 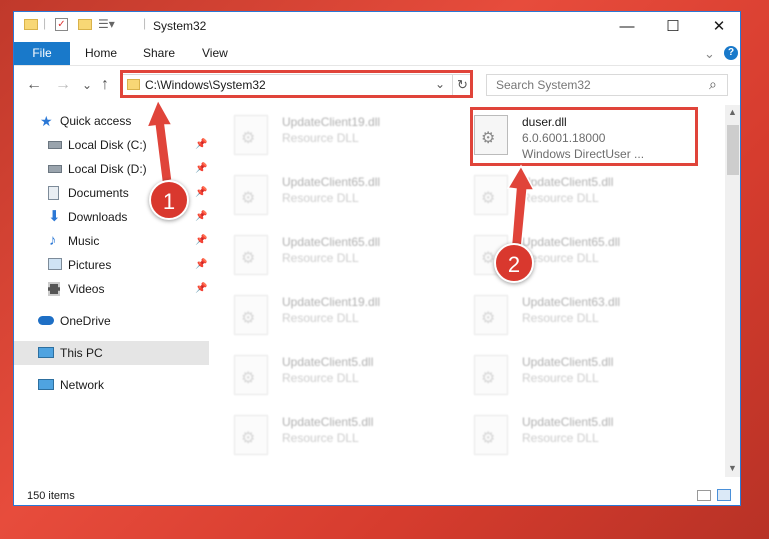 What do you see at coordinates (340, 175) in the screenshot?
I see `callout-arrows` at bounding box center [340, 175].